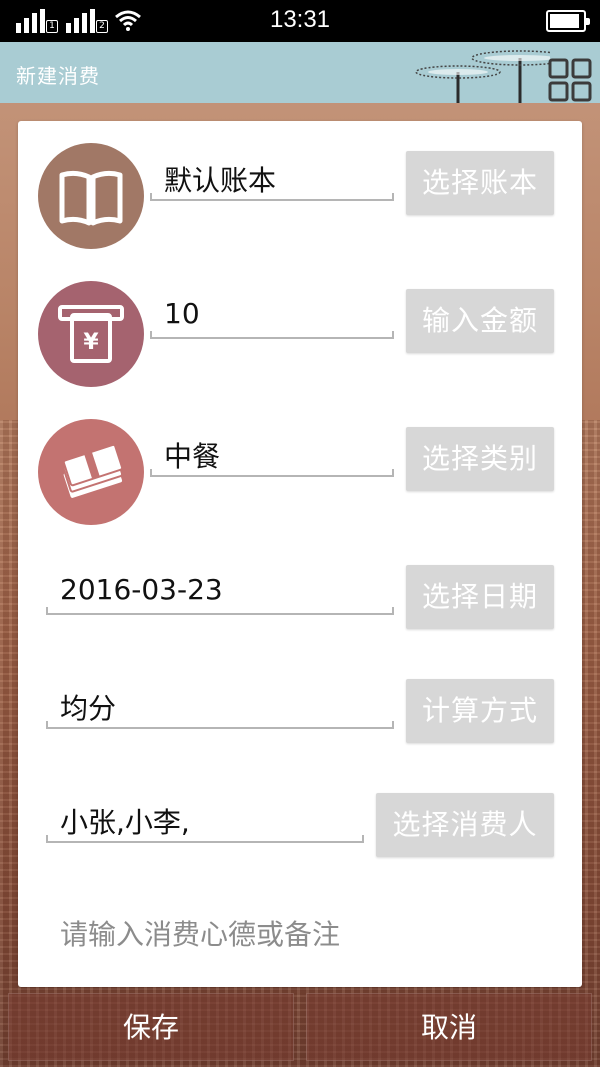 The width and height of the screenshot is (600, 1067). What do you see at coordinates (480, 711) in the screenshot?
I see `split-method-button: 计算方式` at bounding box center [480, 711].